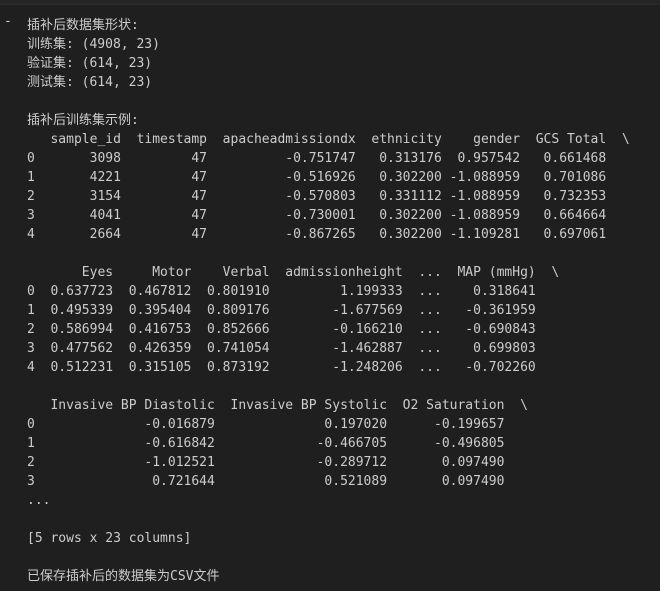 The height and width of the screenshot is (591, 660). Describe the element at coordinates (90, 82) in the screenshot. I see `output-line: 测试集: (614, 23)` at that location.